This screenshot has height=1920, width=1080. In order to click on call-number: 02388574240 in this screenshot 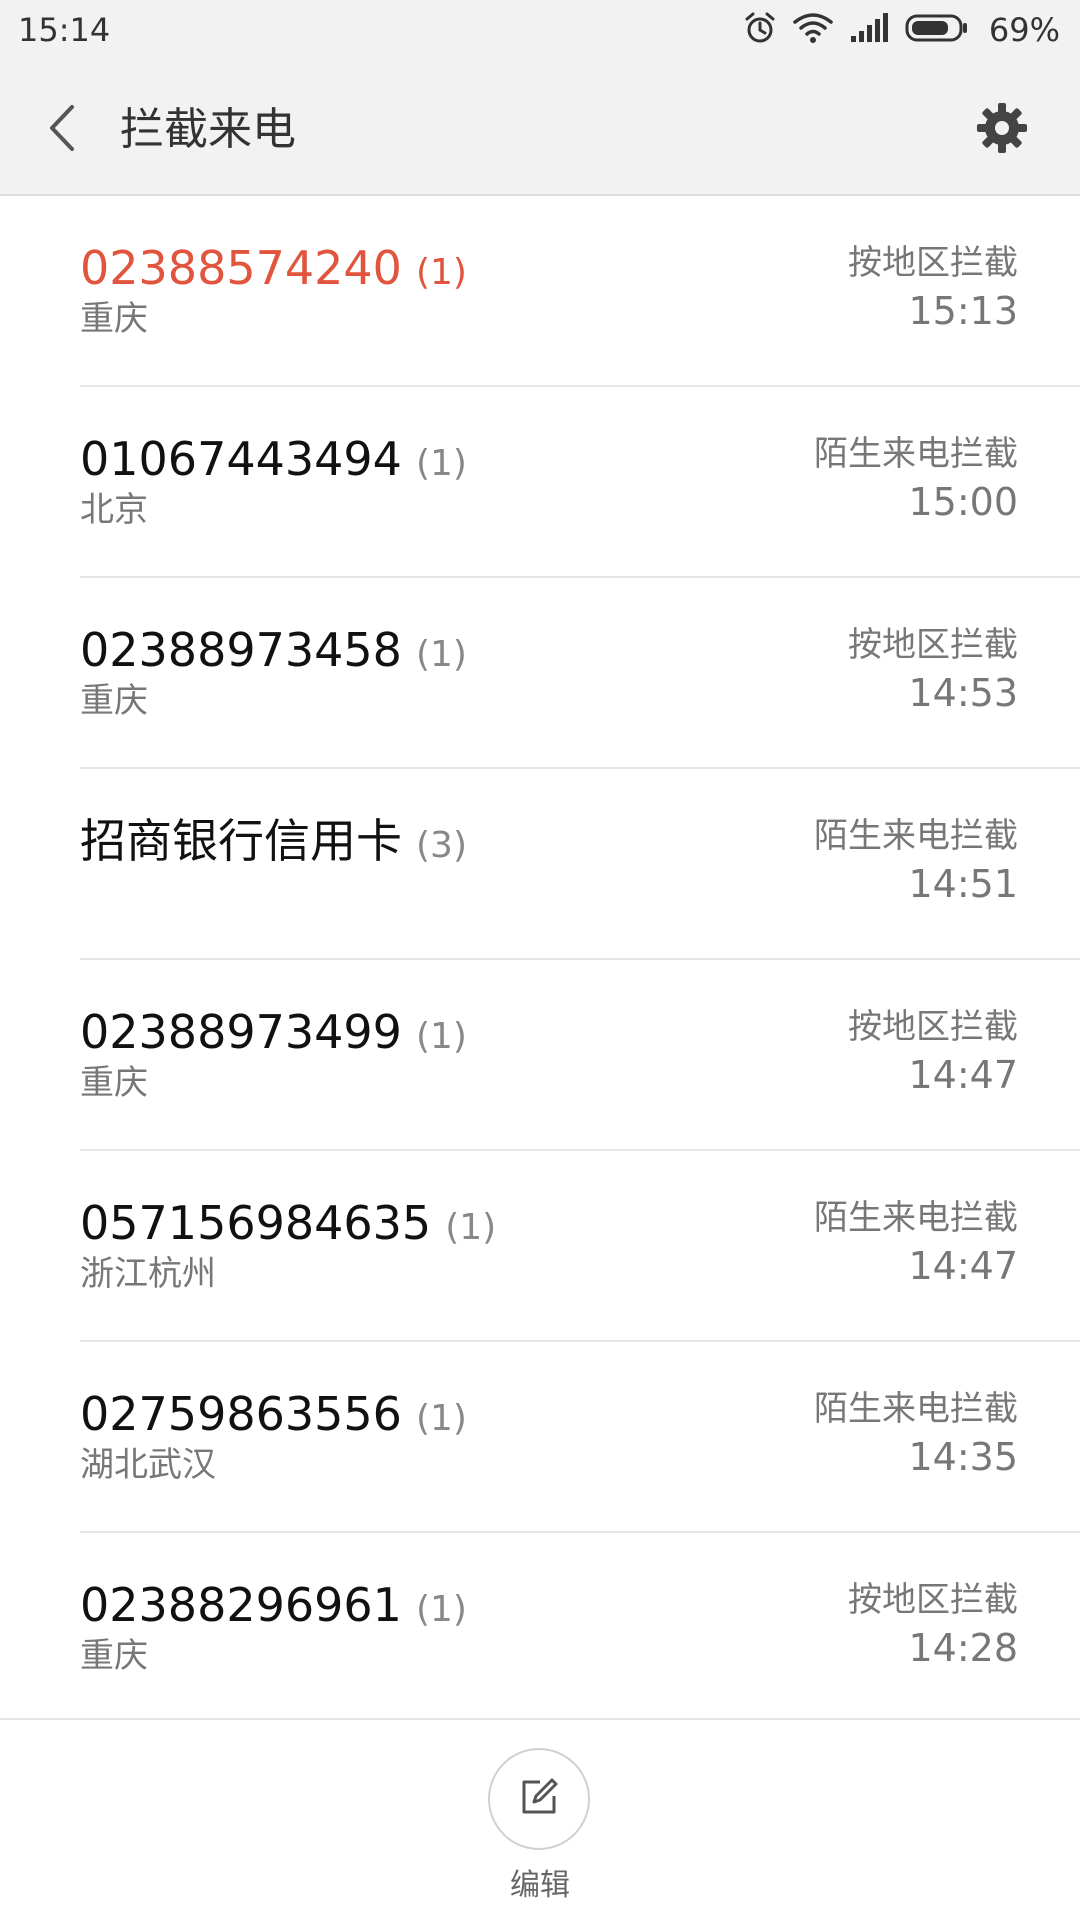, I will do `click(241, 268)`.